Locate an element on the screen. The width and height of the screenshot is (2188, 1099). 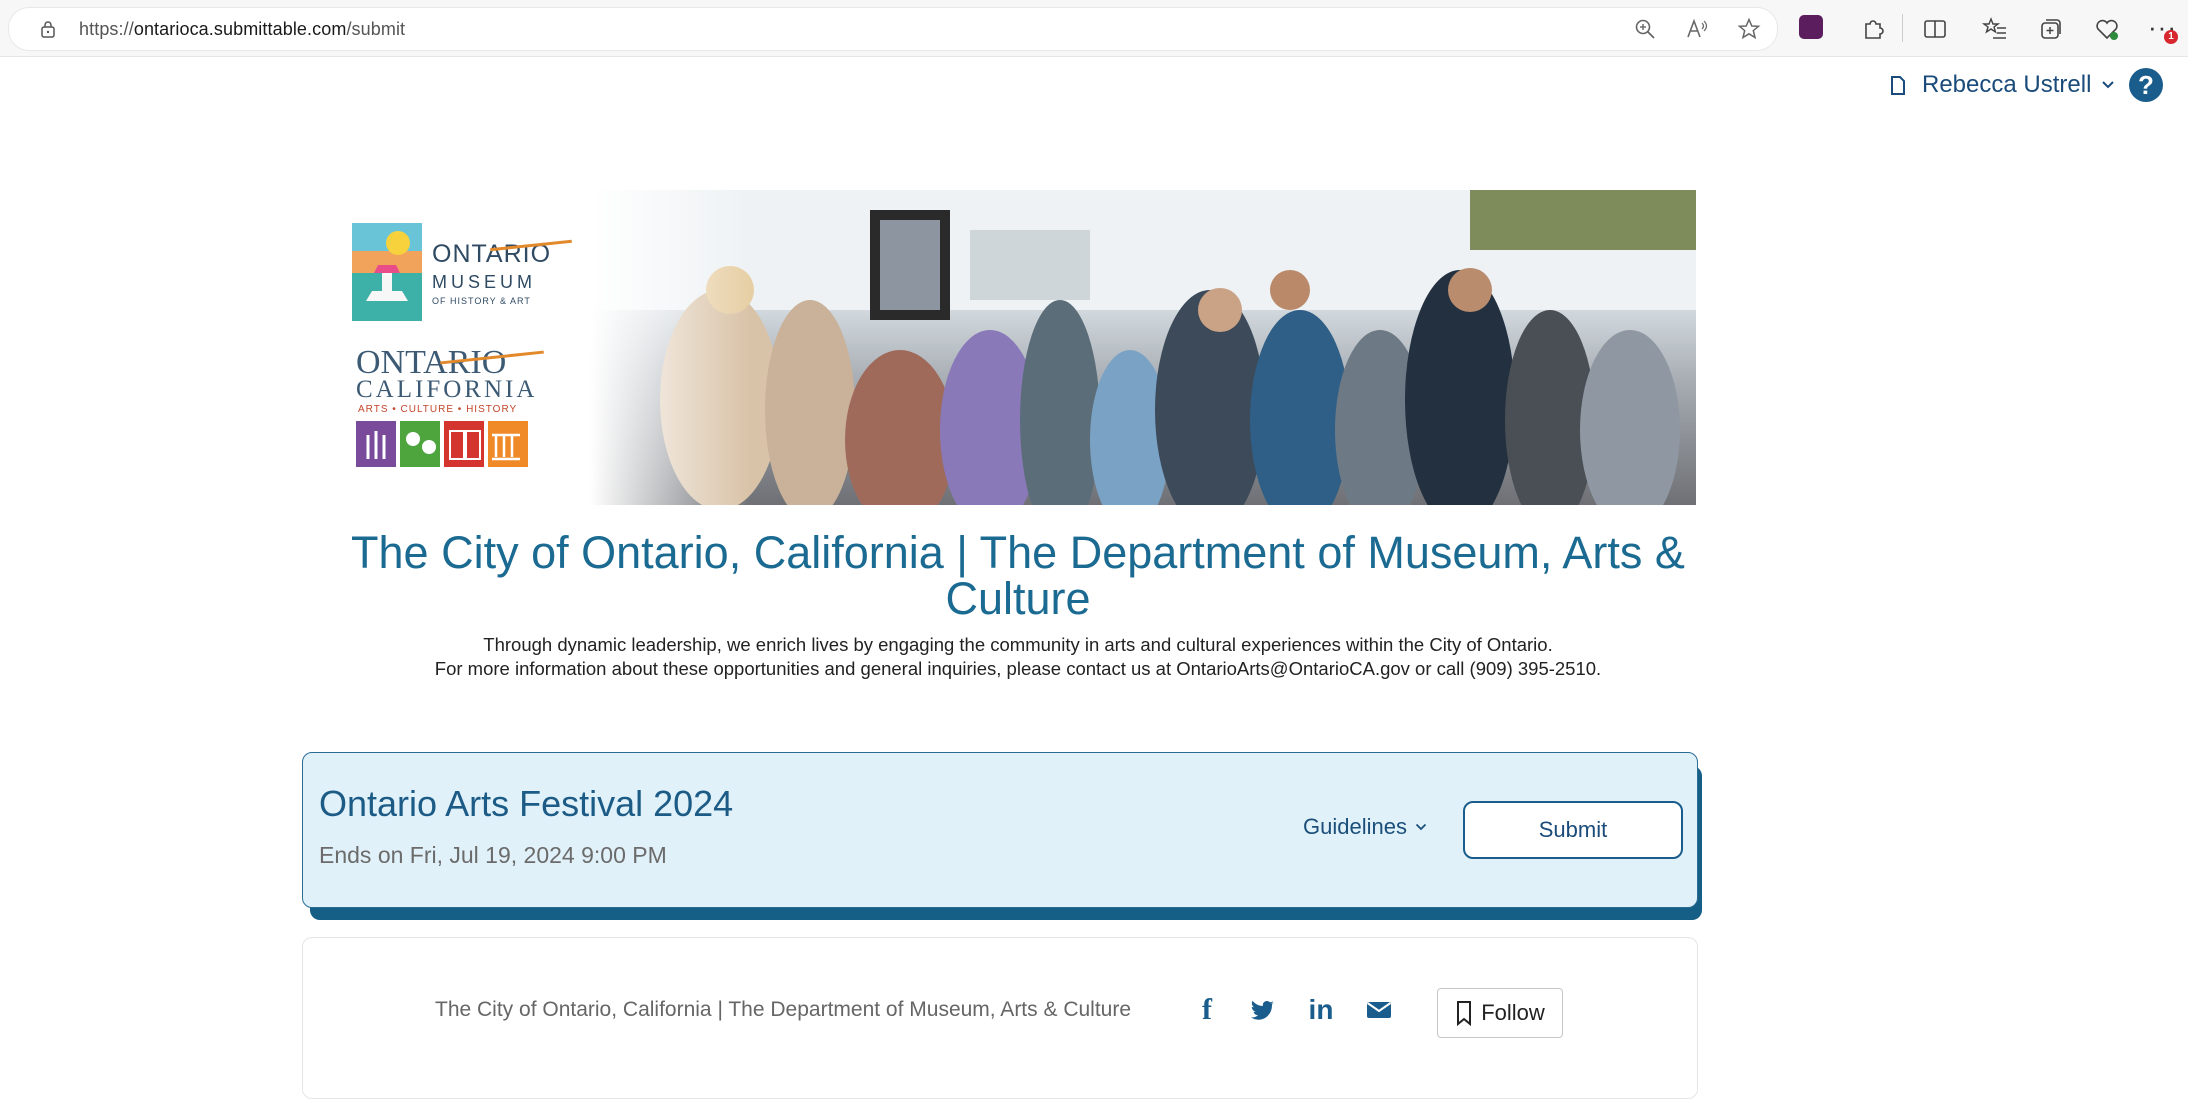
email-icon is located at coordinates (1379, 1010).